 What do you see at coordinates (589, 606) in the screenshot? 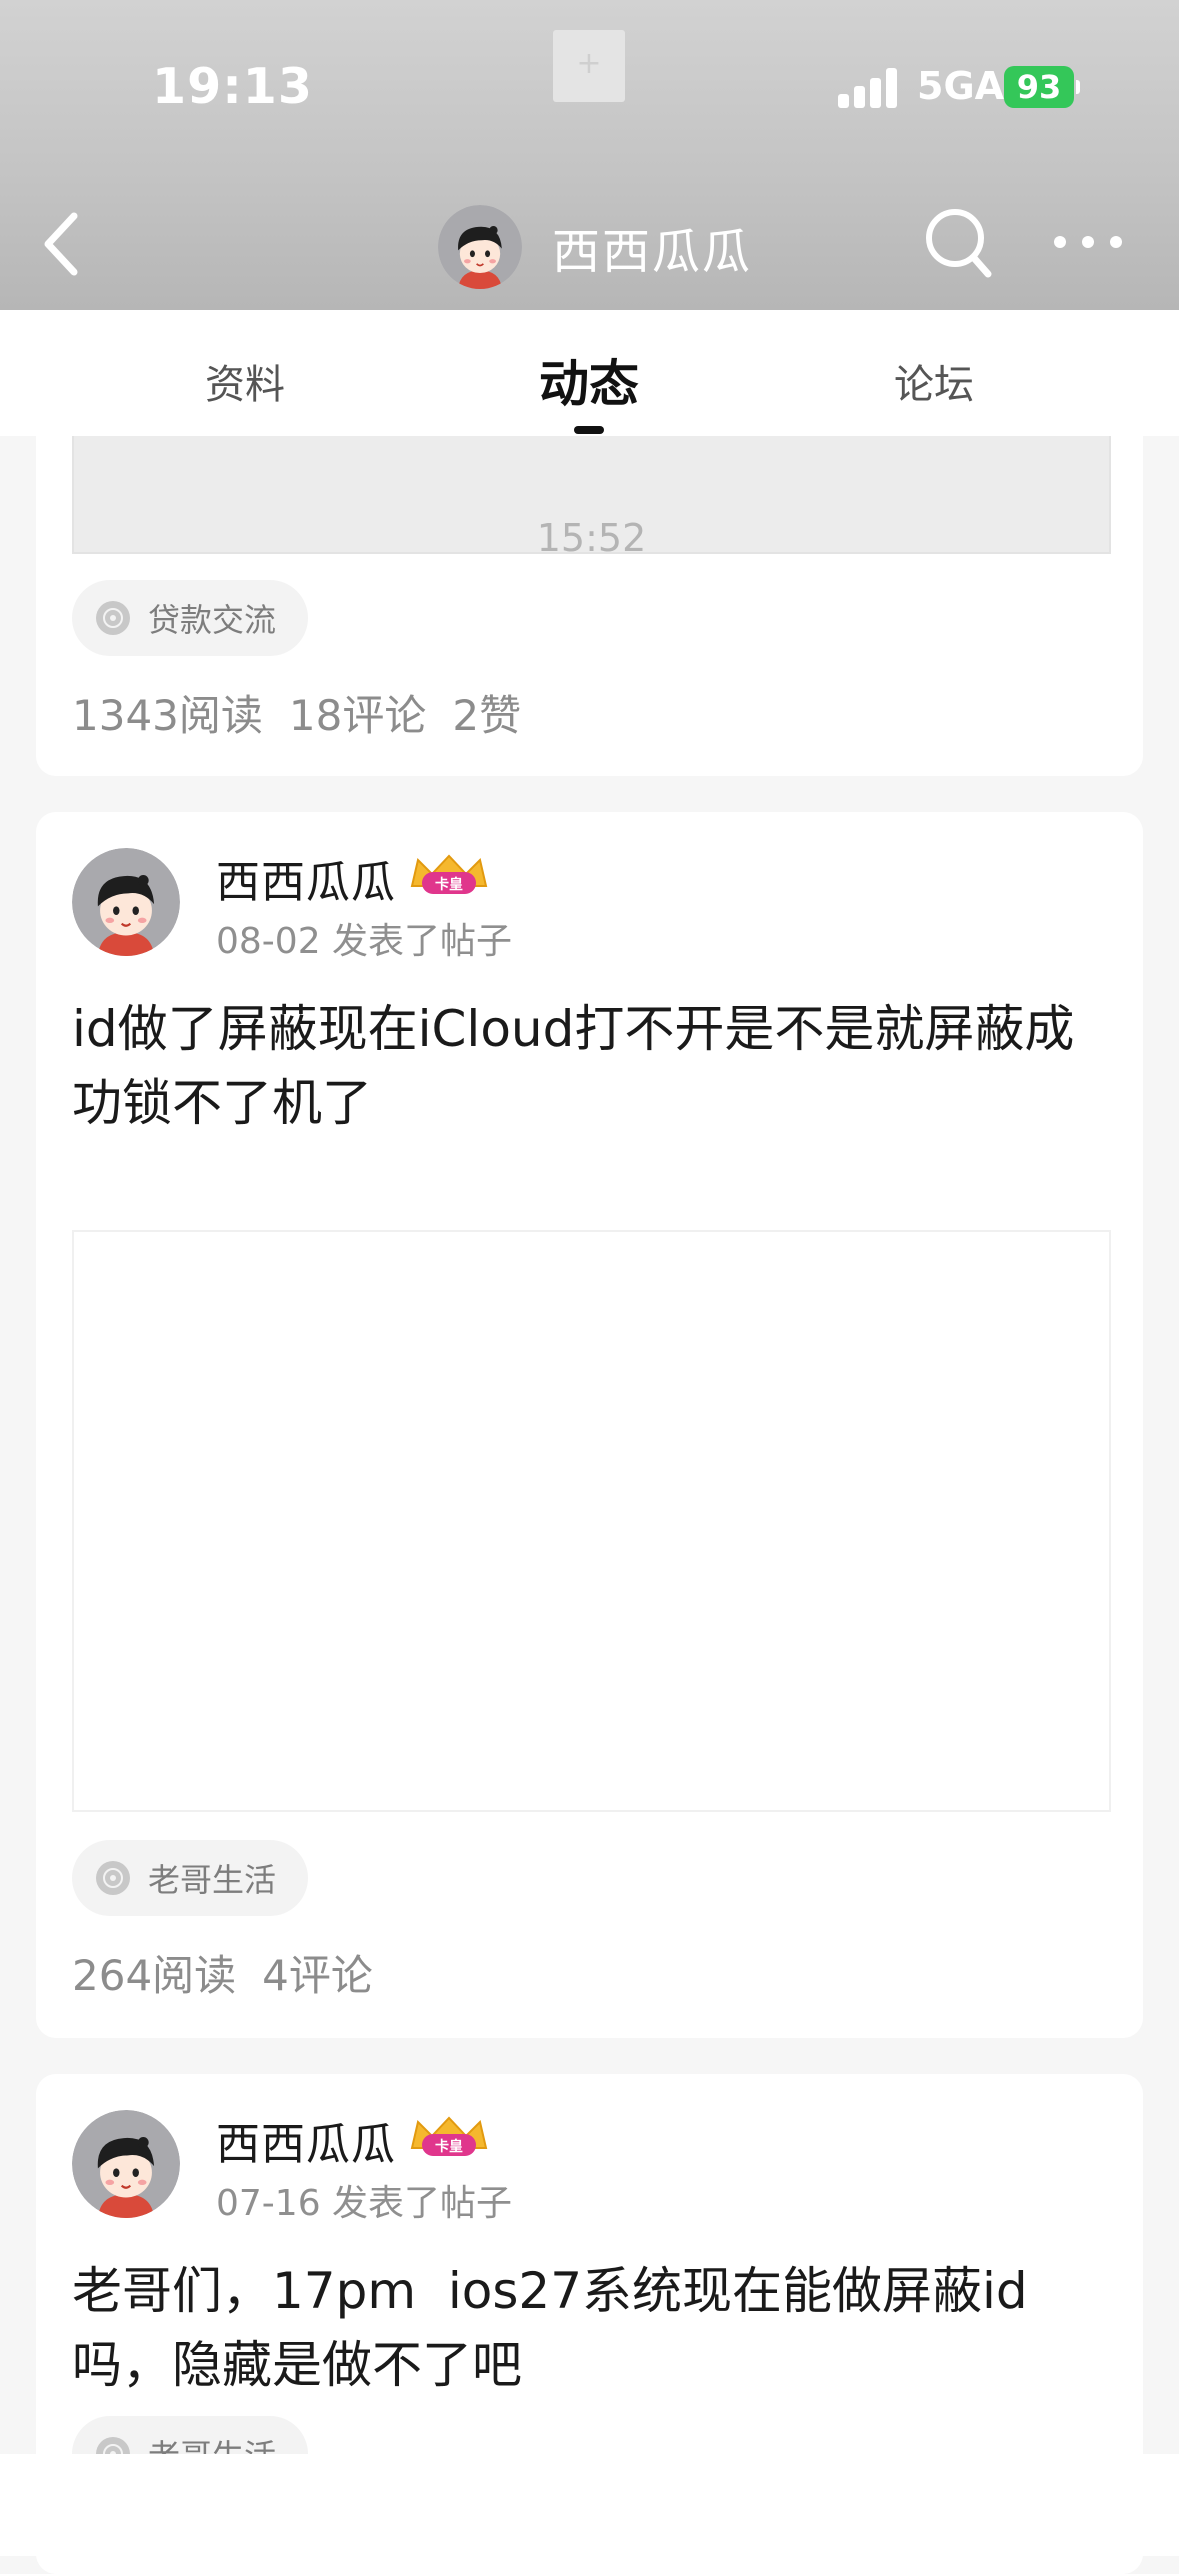
I see `post-card: 15:52 贷款交流 1343阅读 18评论 2赞` at bounding box center [589, 606].